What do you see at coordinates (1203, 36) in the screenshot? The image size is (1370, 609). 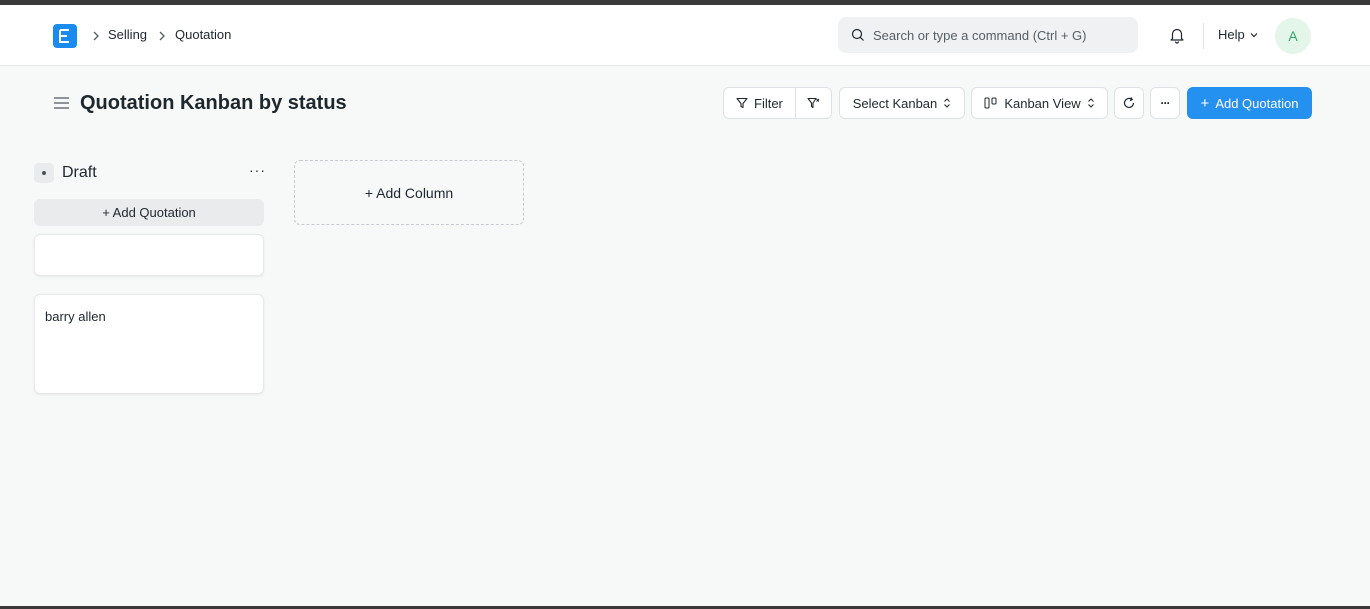 I see `navbar-divider` at bounding box center [1203, 36].